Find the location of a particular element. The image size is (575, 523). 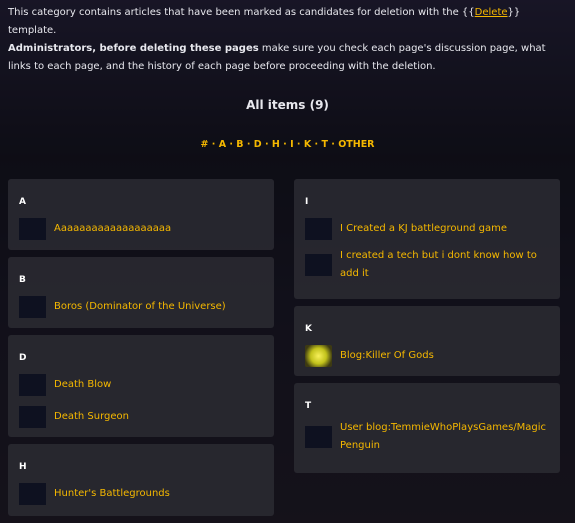

page-link: Boros (Dominator of the Universe) is located at coordinates (140, 307).